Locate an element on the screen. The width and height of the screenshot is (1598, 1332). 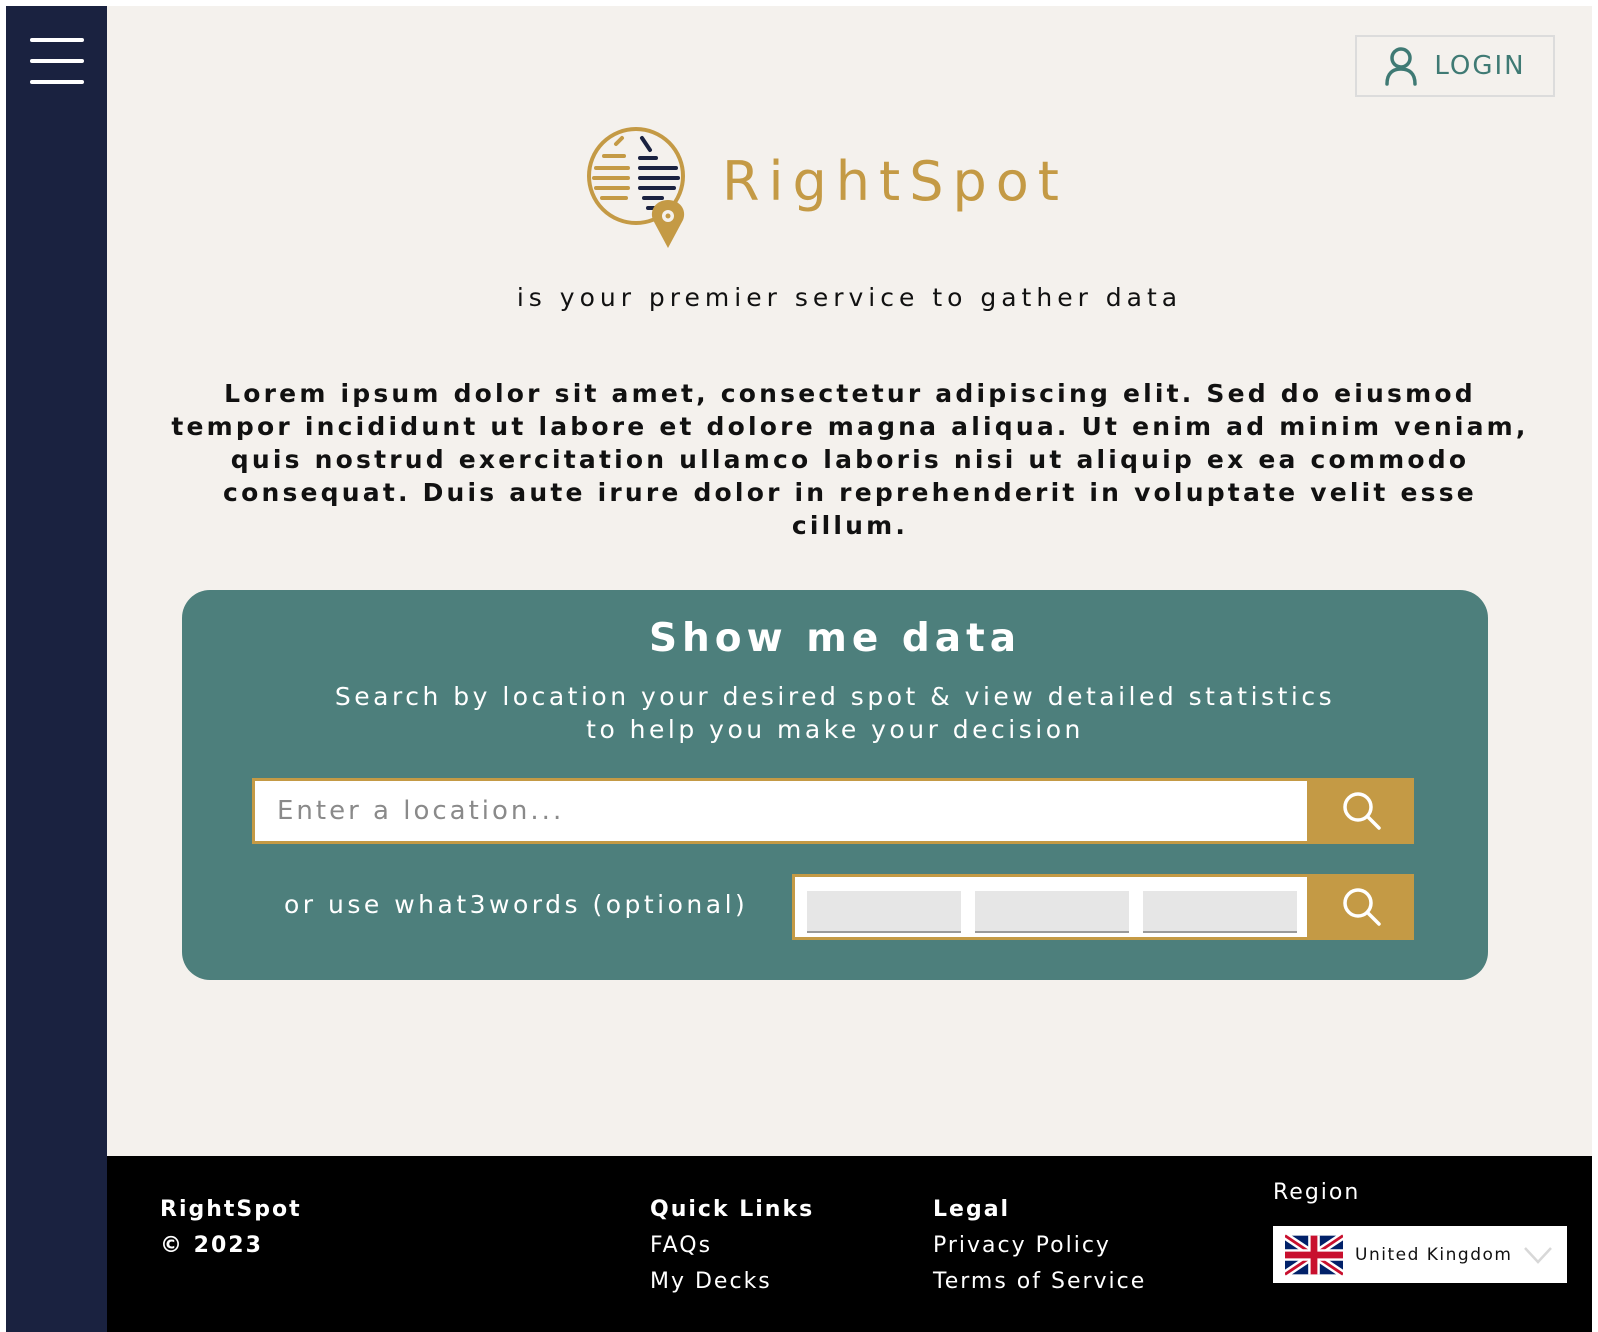
region-select: United Kingdom is located at coordinates (1420, 1254).